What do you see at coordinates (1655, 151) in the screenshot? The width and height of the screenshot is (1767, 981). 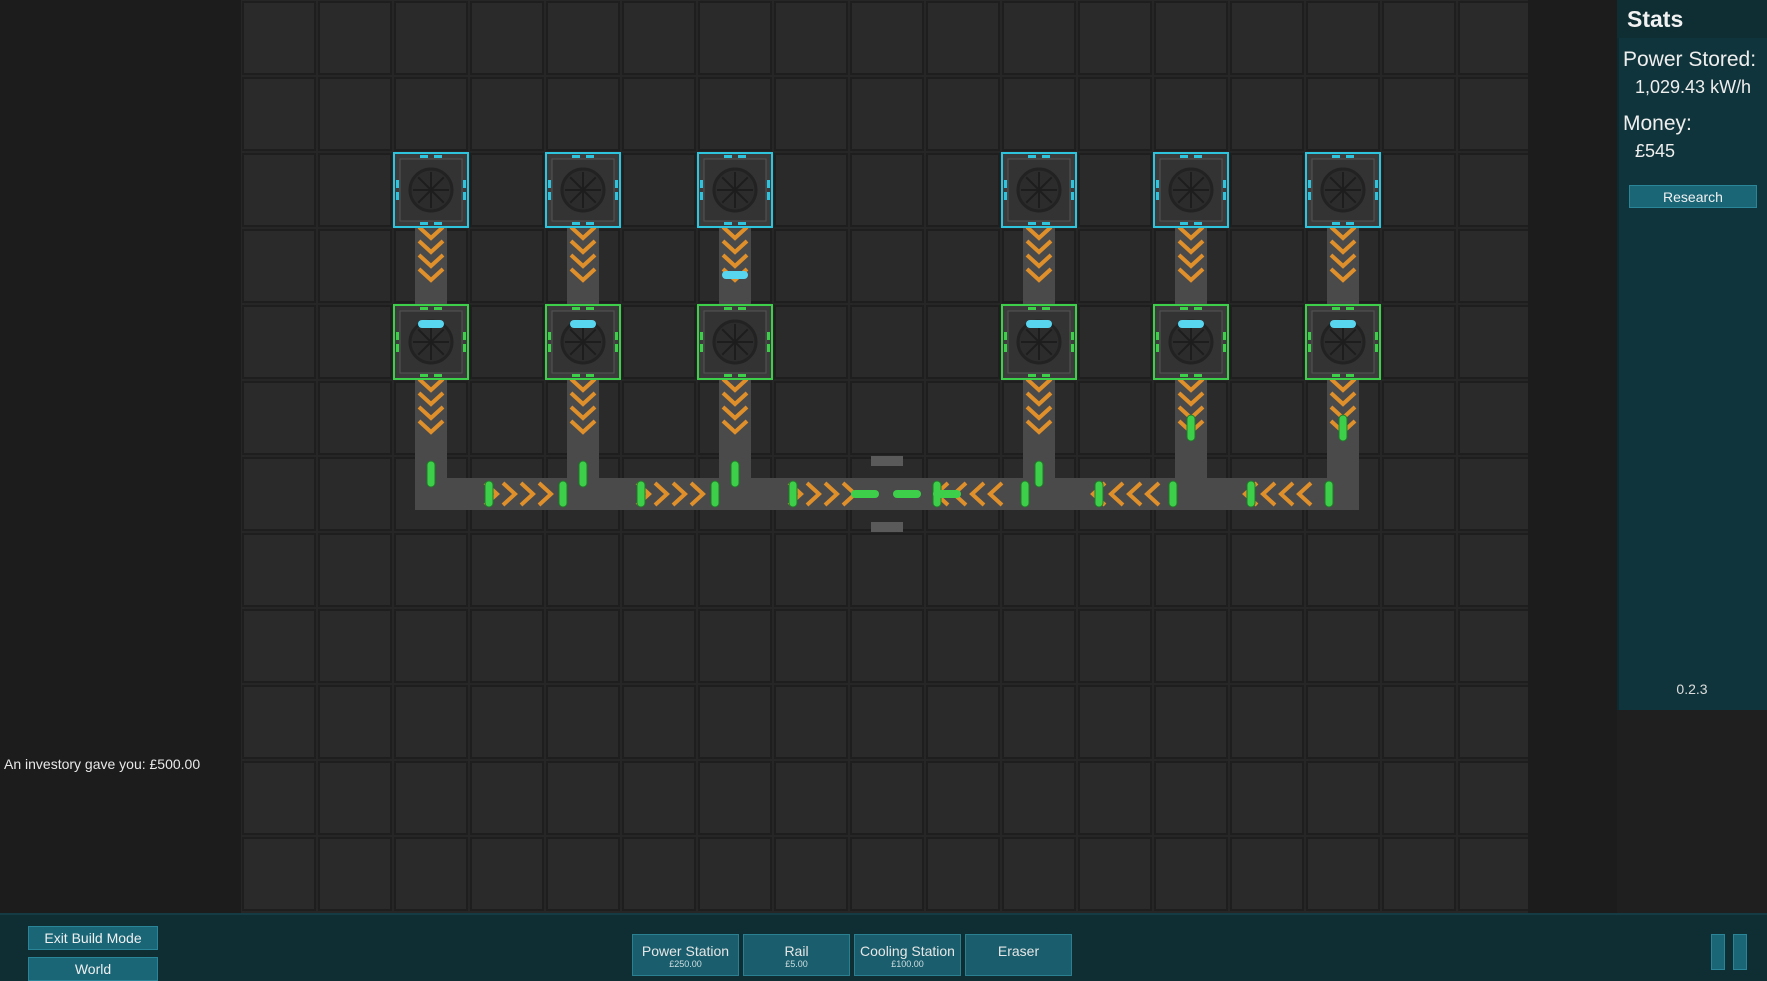 I see `money-value: £545` at bounding box center [1655, 151].